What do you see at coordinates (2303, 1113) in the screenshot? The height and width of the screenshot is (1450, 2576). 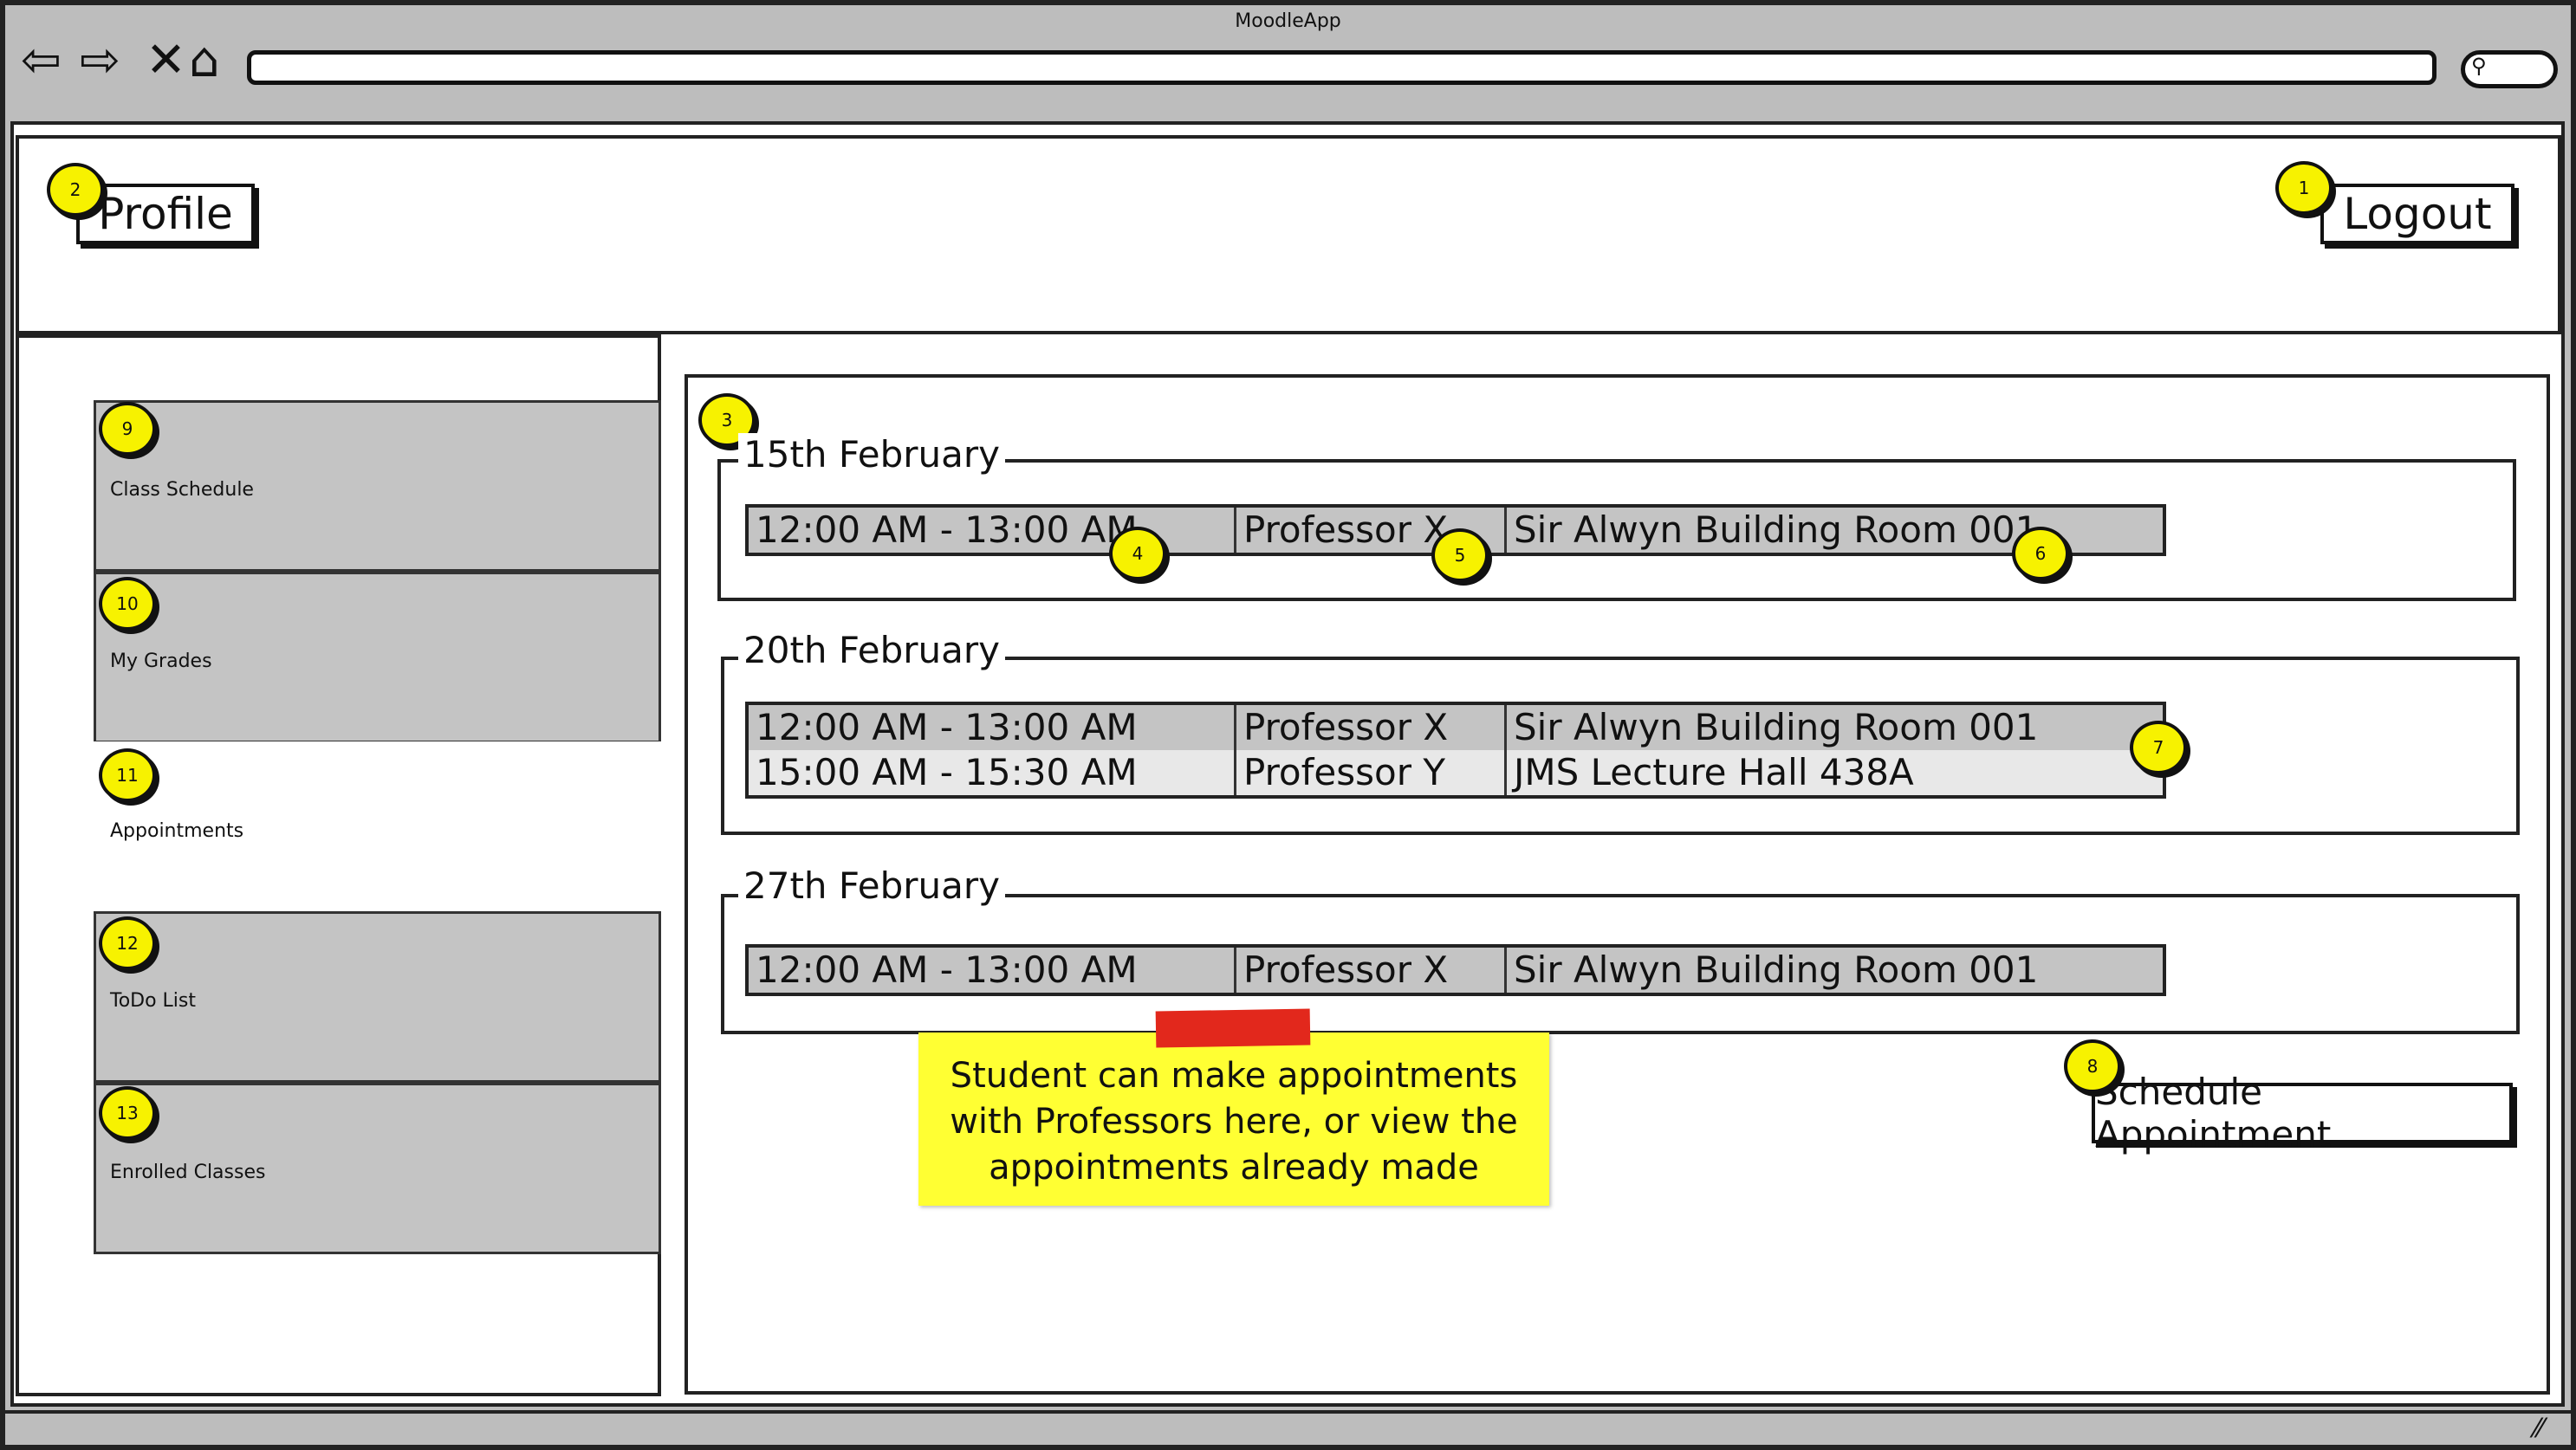 I see `schedule-appointment-button: Schedule Appointment` at bounding box center [2303, 1113].